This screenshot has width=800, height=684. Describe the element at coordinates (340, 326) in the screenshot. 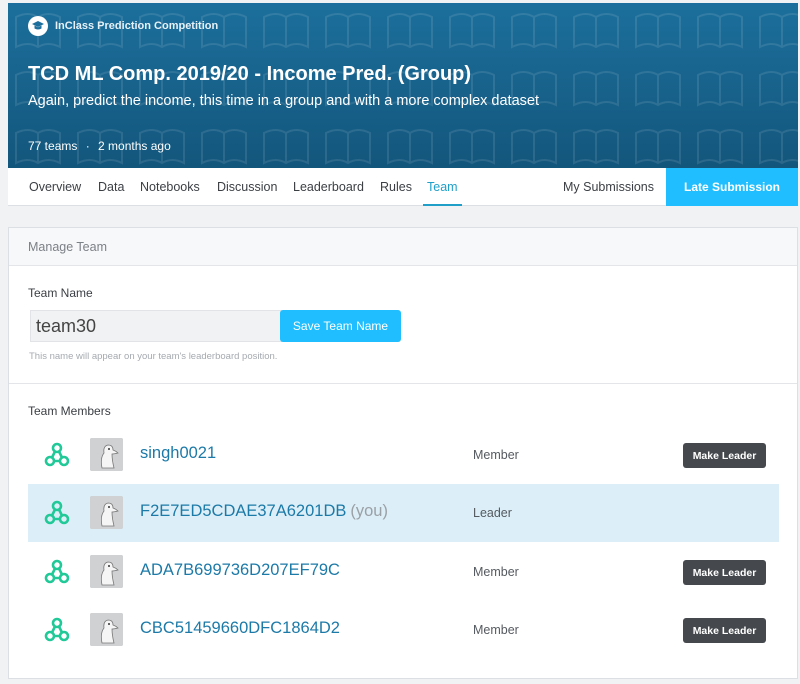

I see `save-team-name-button: Save Team Name` at that location.